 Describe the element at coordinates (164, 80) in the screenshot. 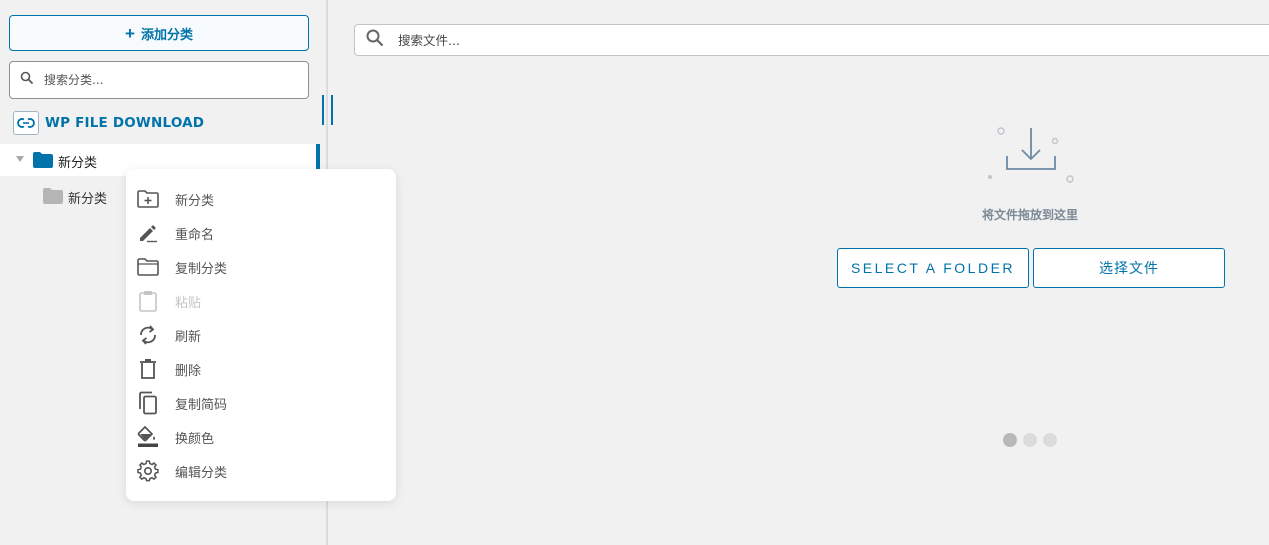

I see `category-search-input` at that location.